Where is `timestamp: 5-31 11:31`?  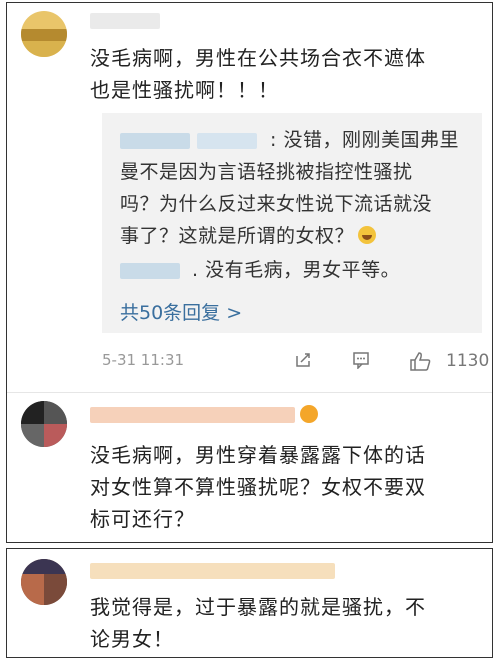
timestamp: 5-31 11:31 is located at coordinates (143, 360).